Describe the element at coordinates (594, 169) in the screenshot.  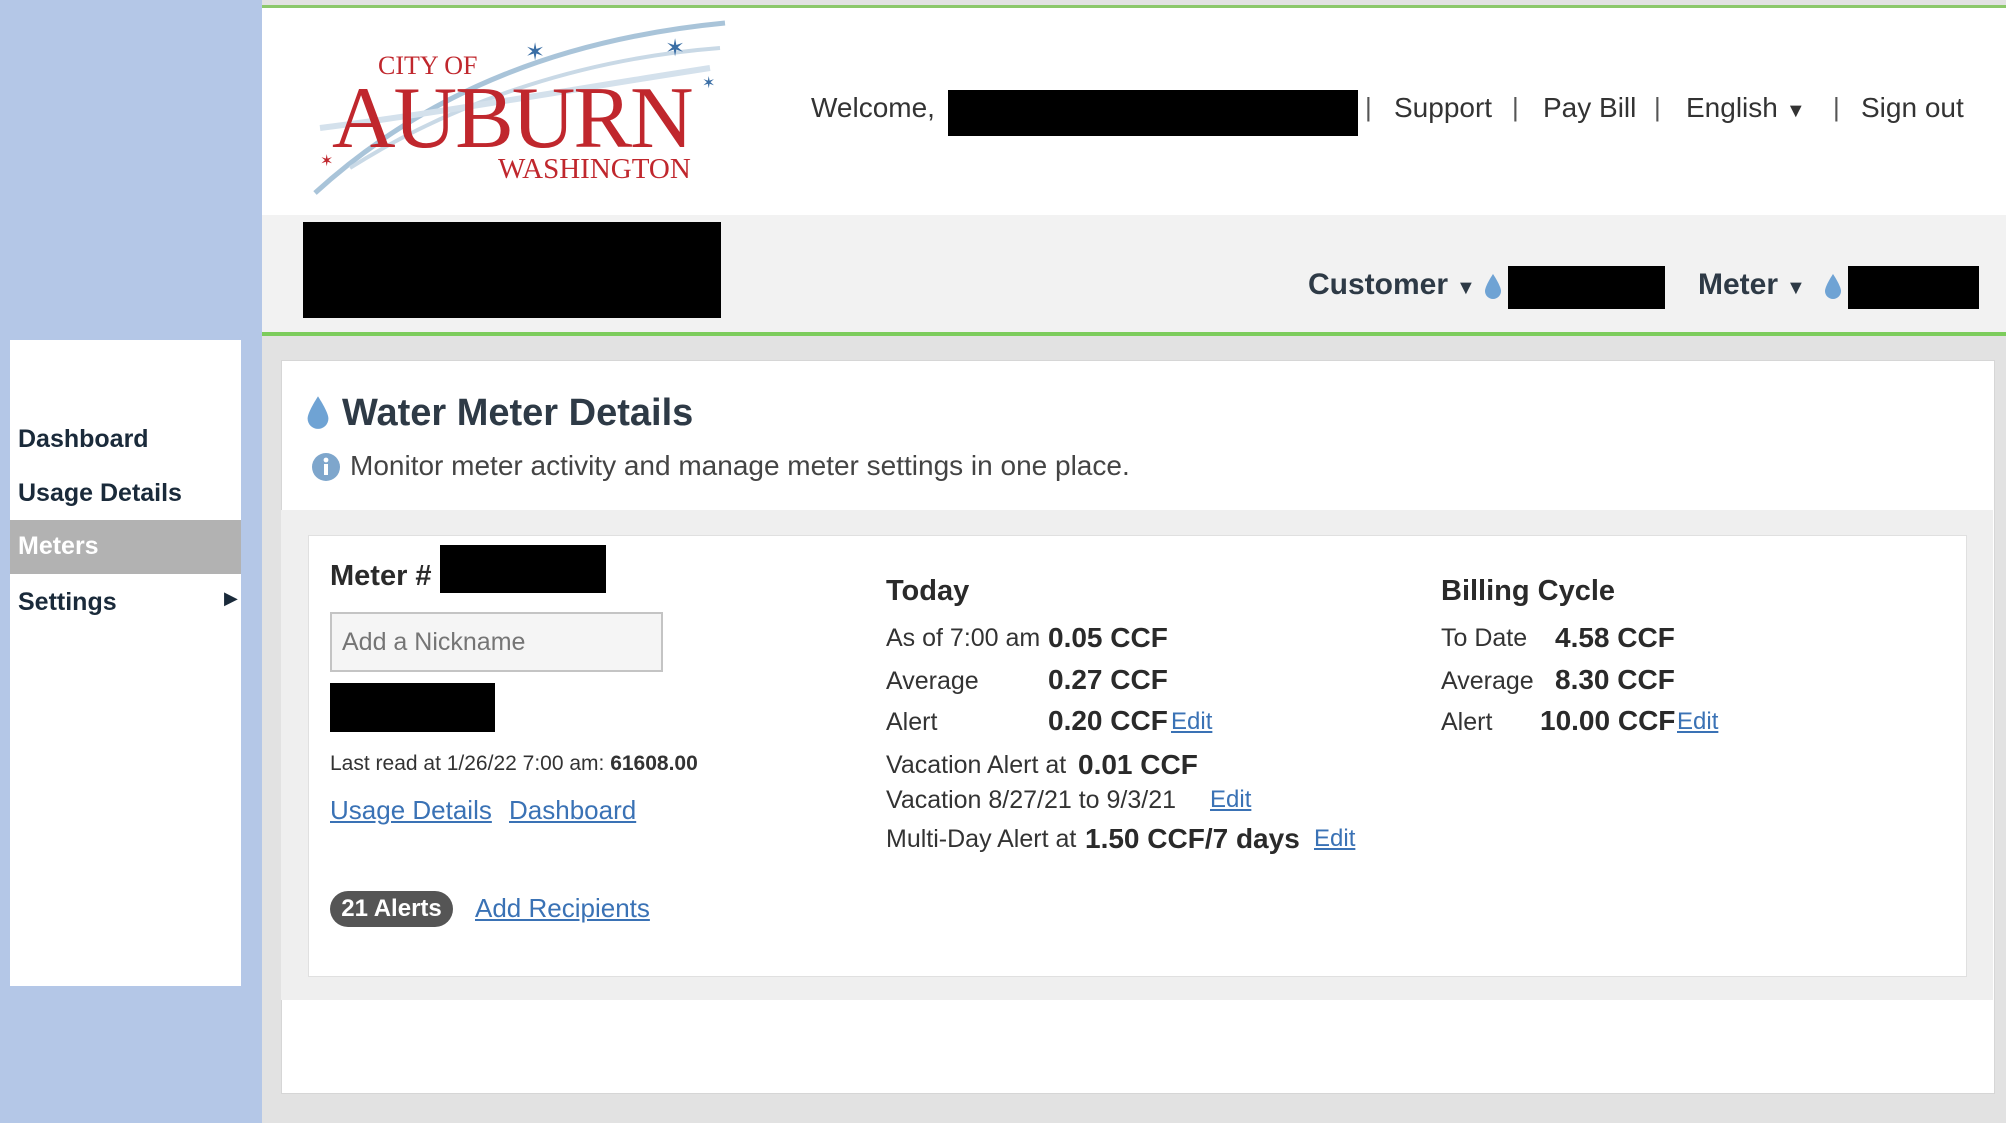
I see `logo-washington: WASHINGTON` at that location.